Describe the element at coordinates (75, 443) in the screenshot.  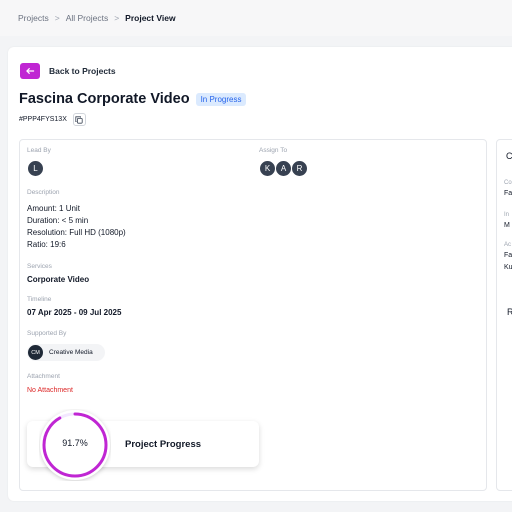
I see `progress-percent: 91.7%` at that location.